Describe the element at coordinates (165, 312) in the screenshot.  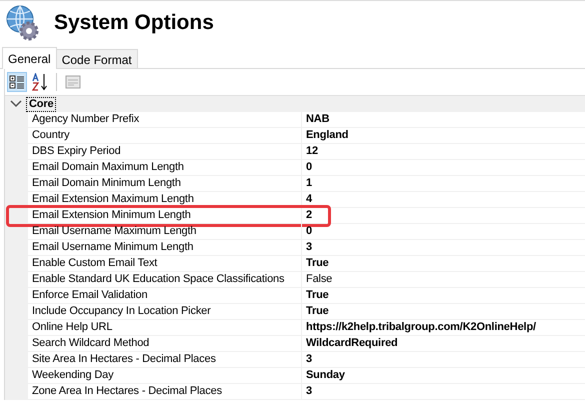
I see `property-name: Include Occupancy In Location Picker` at that location.